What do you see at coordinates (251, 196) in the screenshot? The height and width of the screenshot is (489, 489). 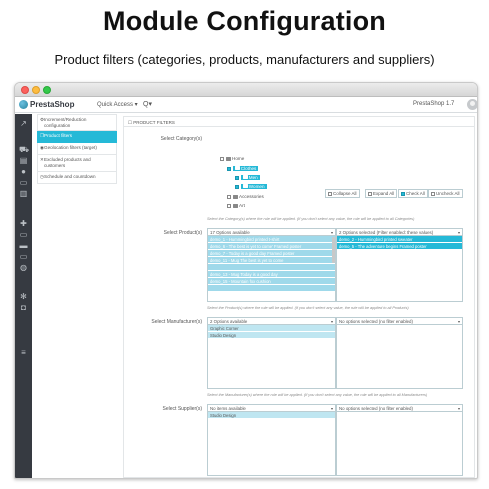 I see `tree-node-label: Accessories` at bounding box center [251, 196].